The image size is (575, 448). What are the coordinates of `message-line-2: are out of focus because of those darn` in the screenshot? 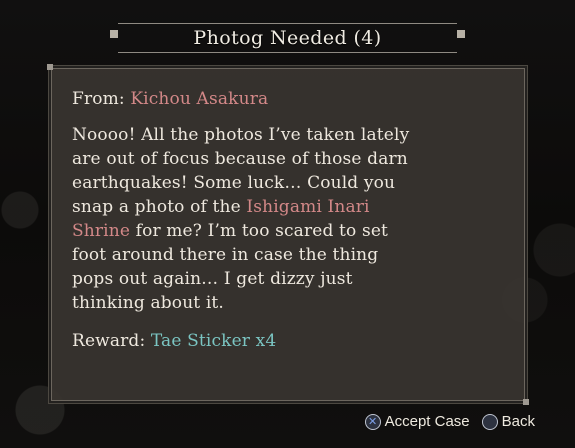 It's located at (240, 159).